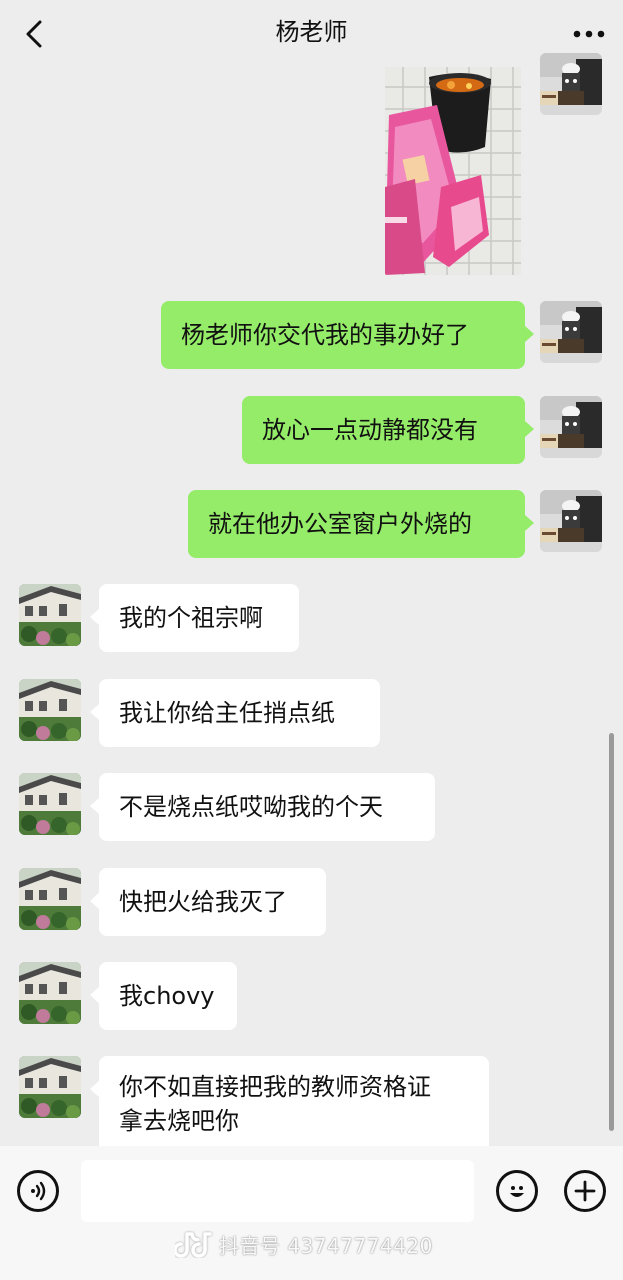  What do you see at coordinates (275, 1087) in the screenshot?
I see `message-text-line: 你不如直接把我的教师资格证` at bounding box center [275, 1087].